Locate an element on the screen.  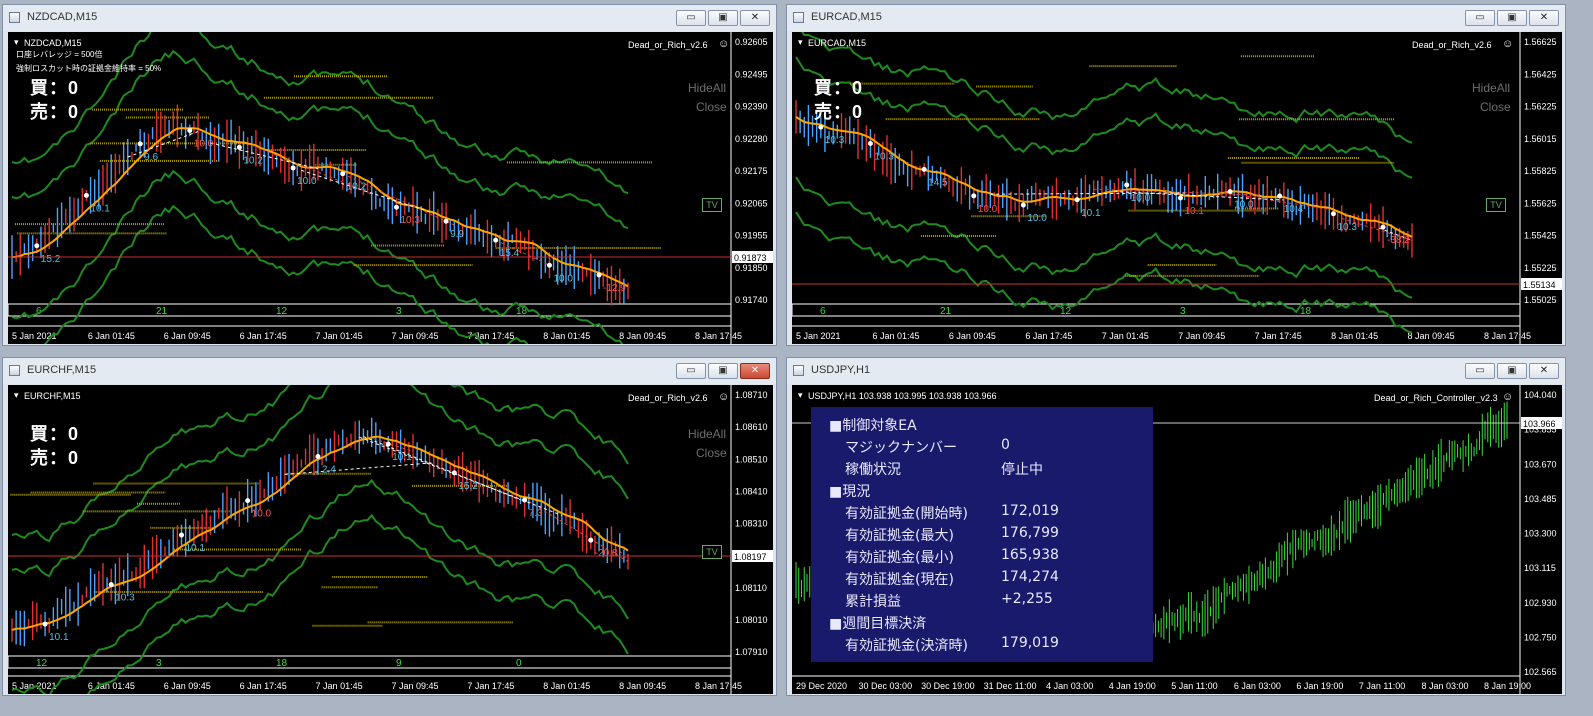
price-tick-label: 1.55625 is located at coordinates (1540, 203).